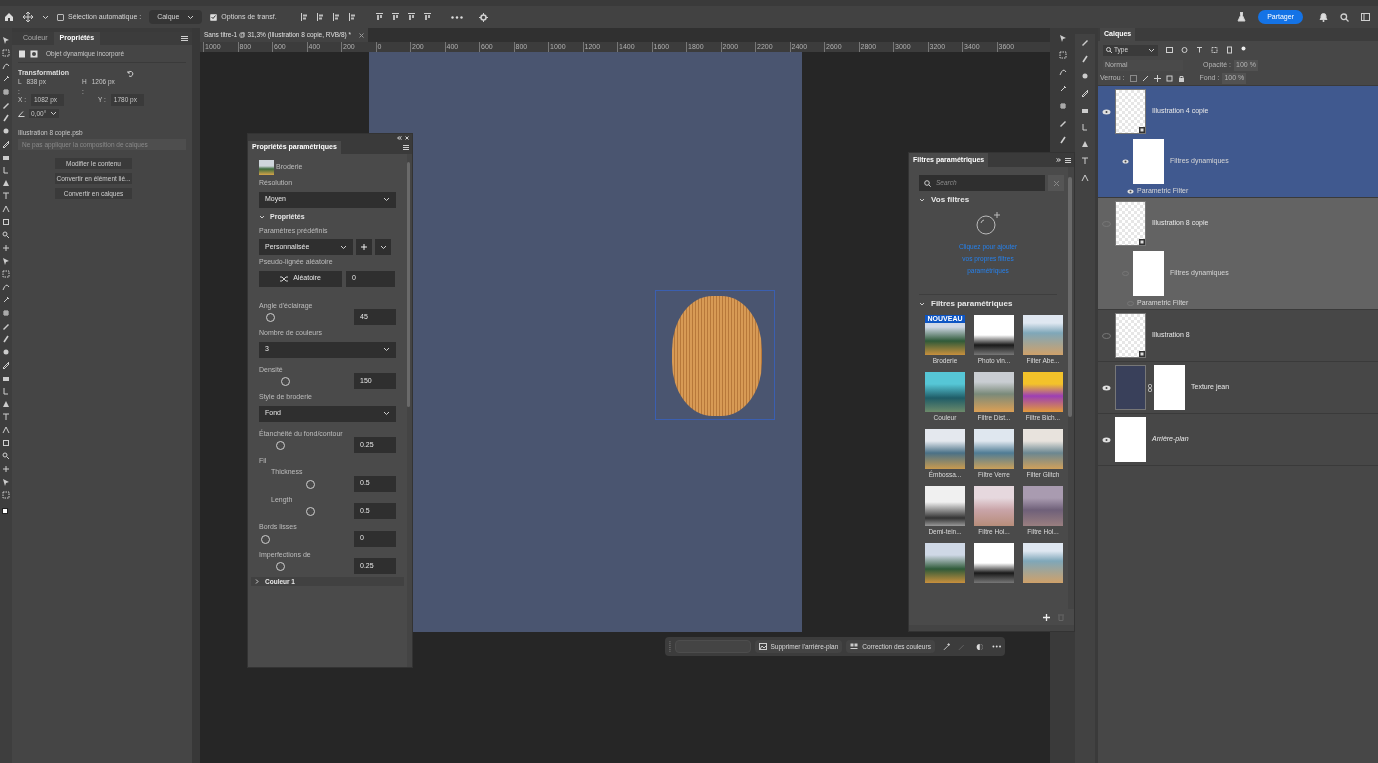  Describe the element at coordinates (34, 53) in the screenshot. I see `mask-icon` at that location.